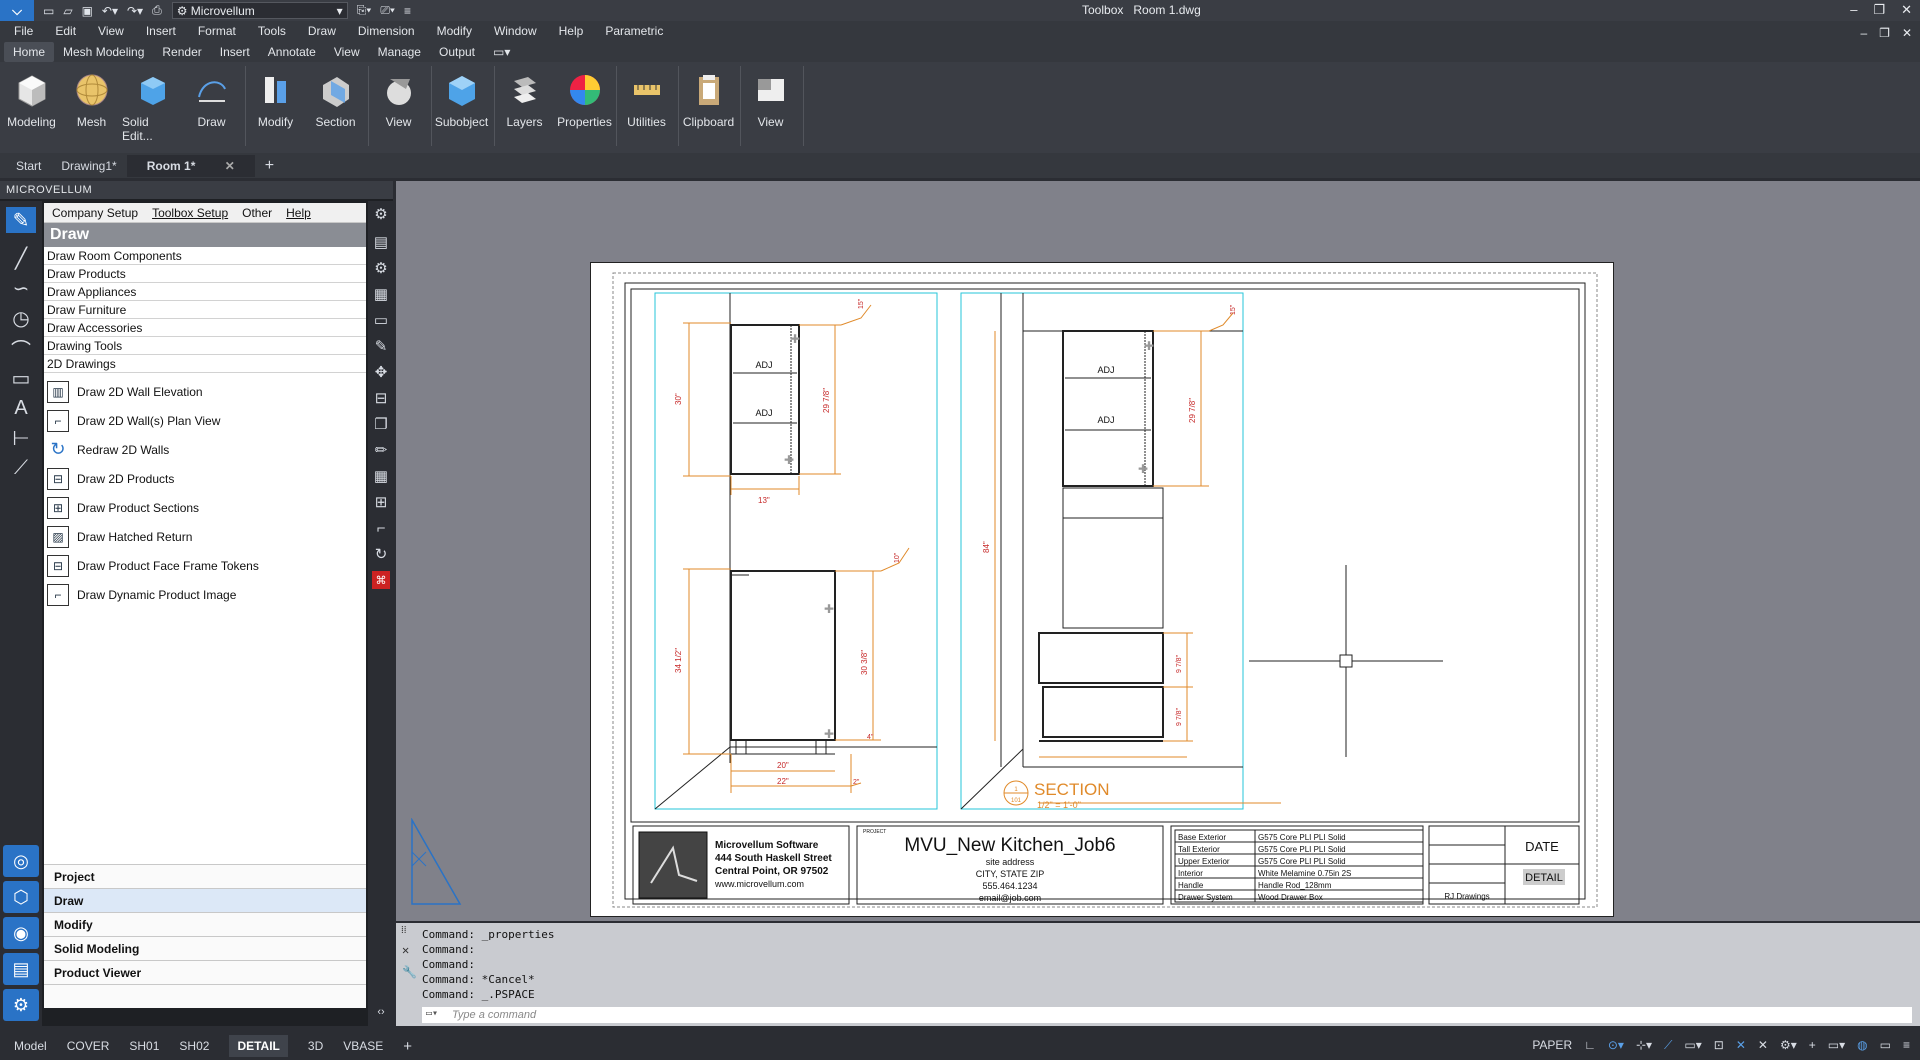  Describe the element at coordinates (1906, 1045) in the screenshot. I see `customize-status-icon: ≡` at that location.